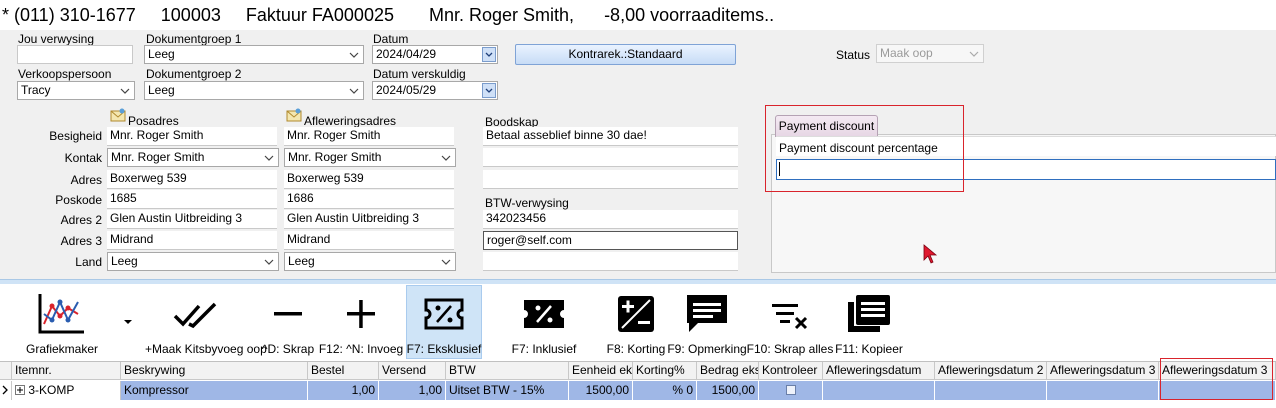 Image resolution: width=1276 pixels, height=408 pixels. Describe the element at coordinates (610, 179) in the screenshot. I see `boodskap-line3` at that location.